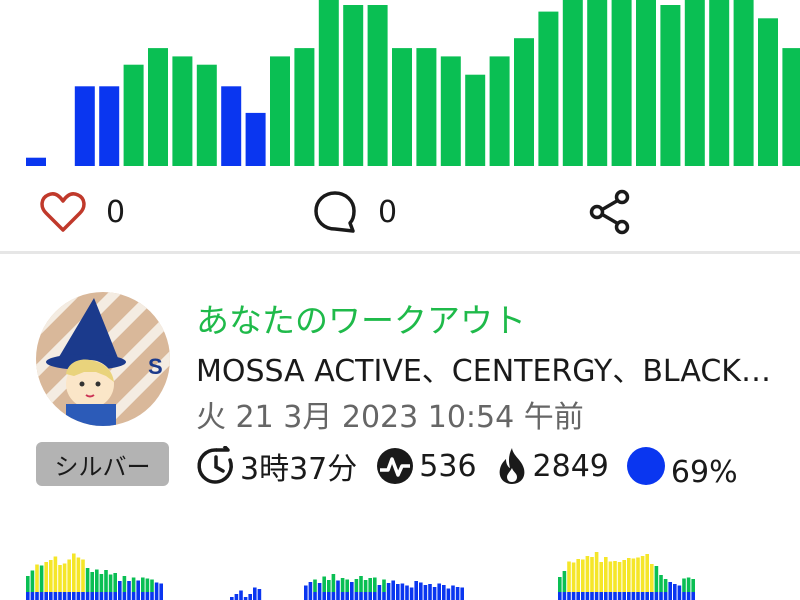 The width and height of the screenshot is (800, 600). What do you see at coordinates (102, 464) in the screenshot?
I see `level-badge: シルバー` at bounding box center [102, 464].